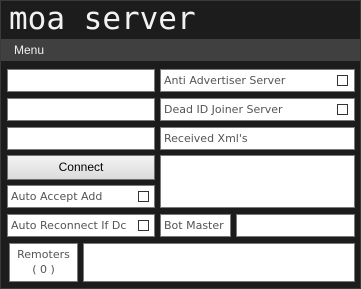  I want to click on anti-advertiser-checkbox, so click(342, 80).